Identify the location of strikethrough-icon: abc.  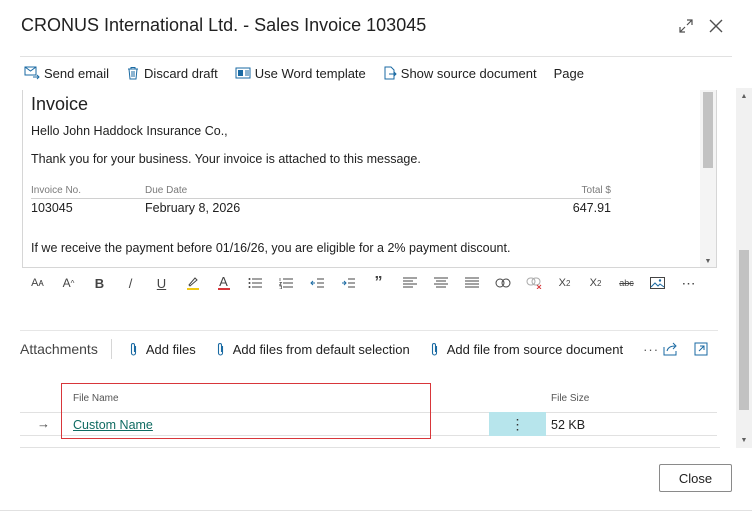
(626, 283).